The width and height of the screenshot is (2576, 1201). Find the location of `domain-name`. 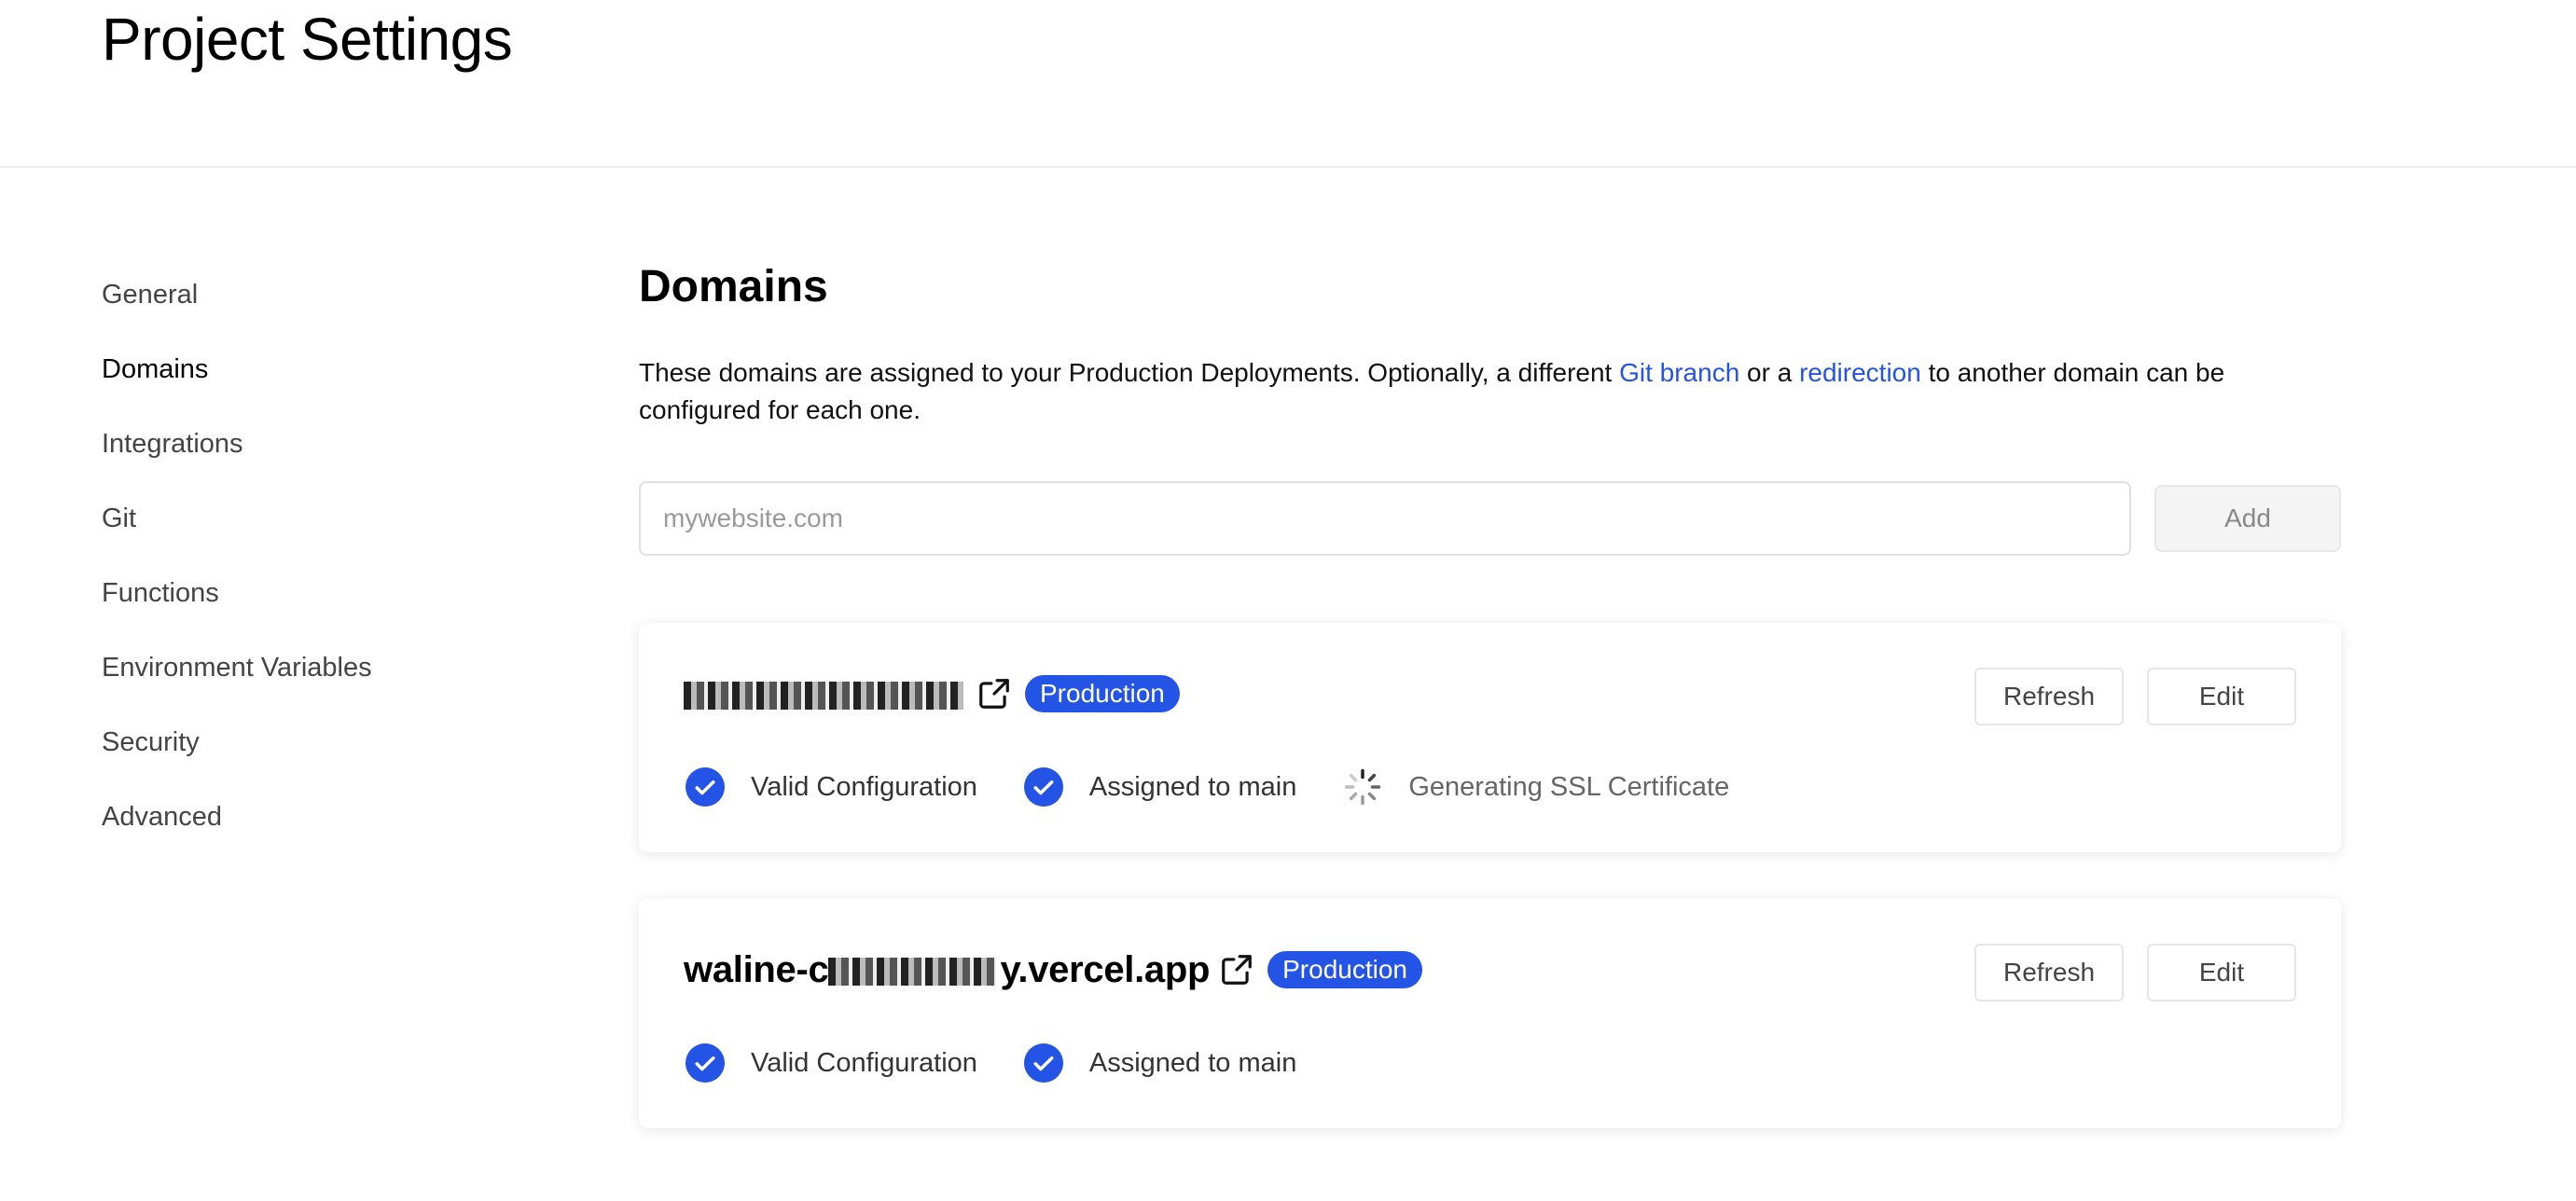

domain-name is located at coordinates (825, 694).